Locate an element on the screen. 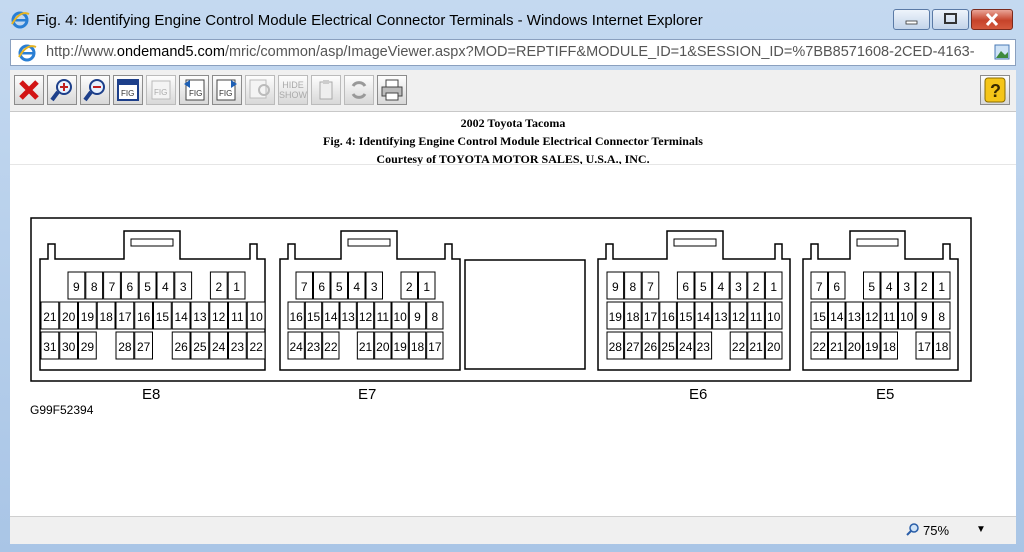 The width and height of the screenshot is (1024, 552). fit-window-button: FIG is located at coordinates (128, 90).